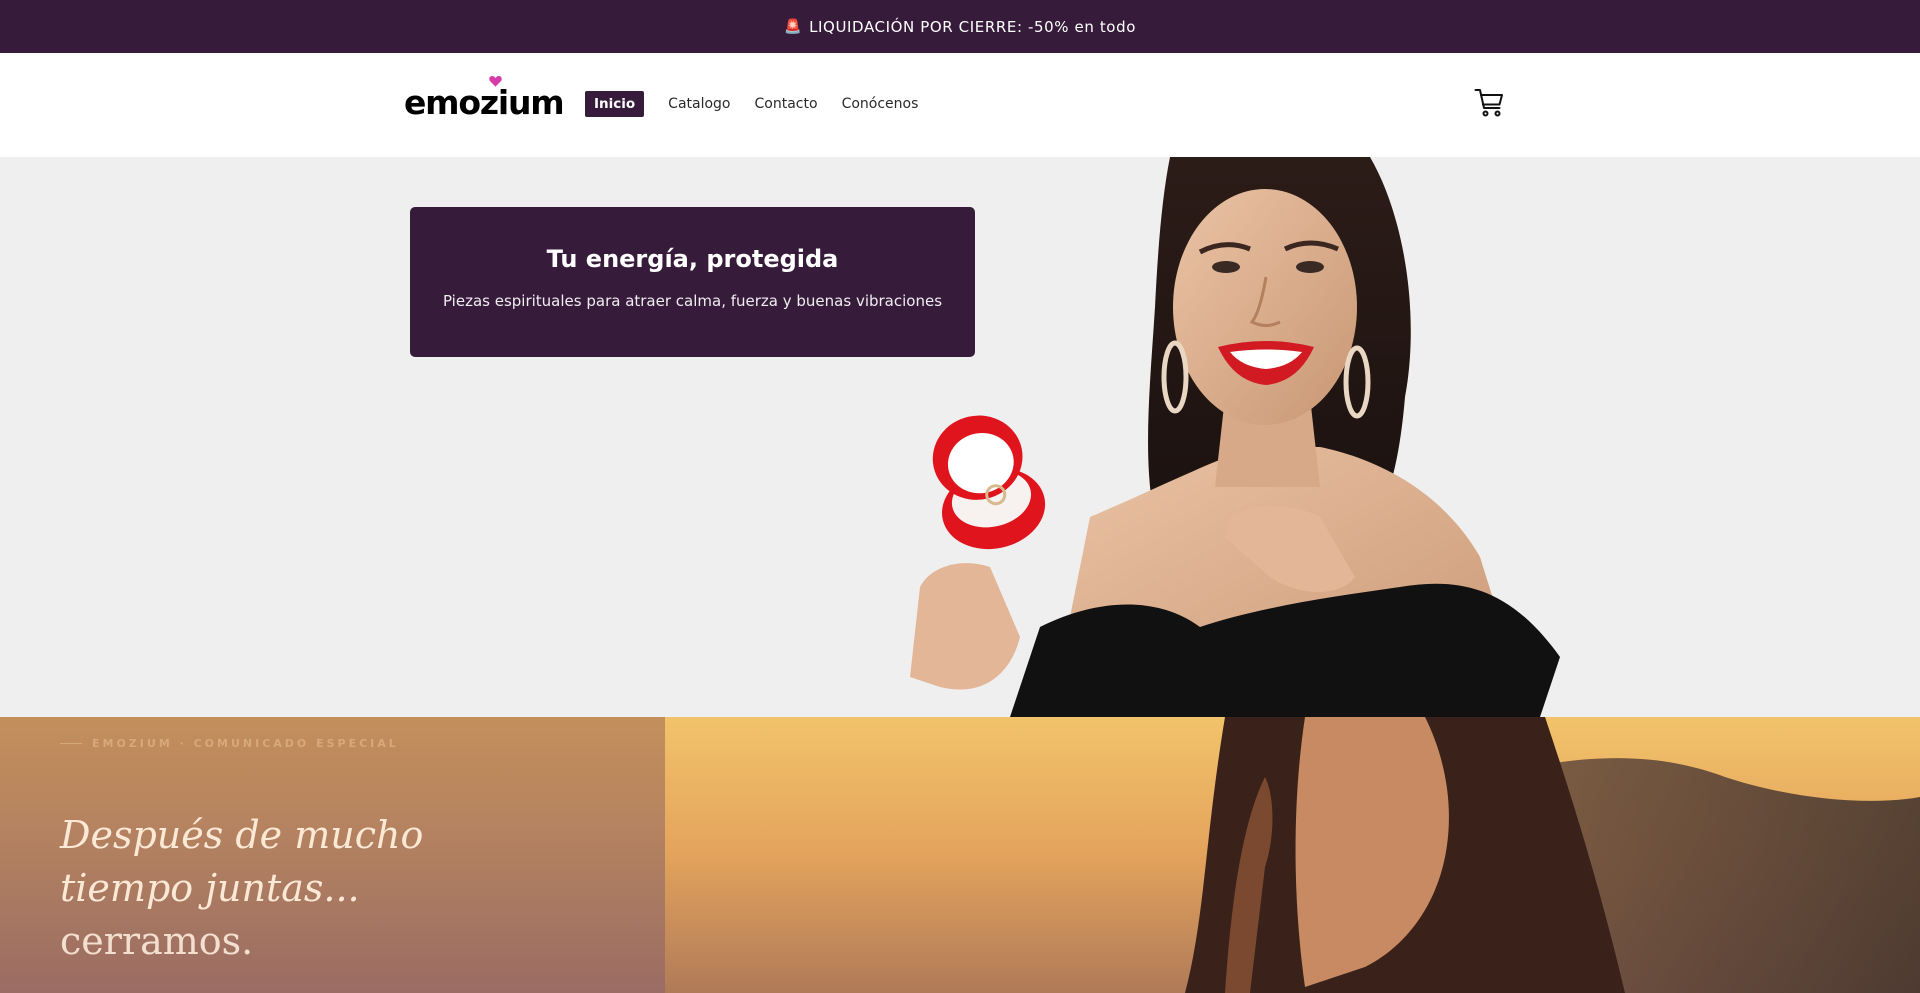 The width and height of the screenshot is (1920, 993). What do you see at coordinates (484, 102) in the screenshot?
I see `logo-text: emozium` at bounding box center [484, 102].